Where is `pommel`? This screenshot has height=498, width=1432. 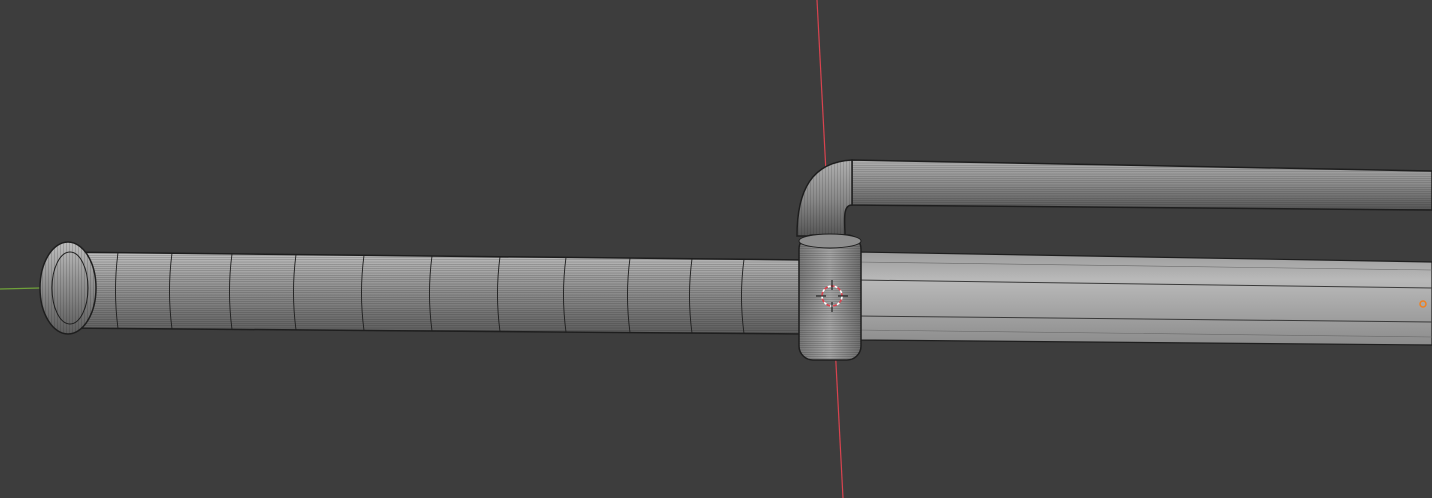 pommel is located at coordinates (68, 288).